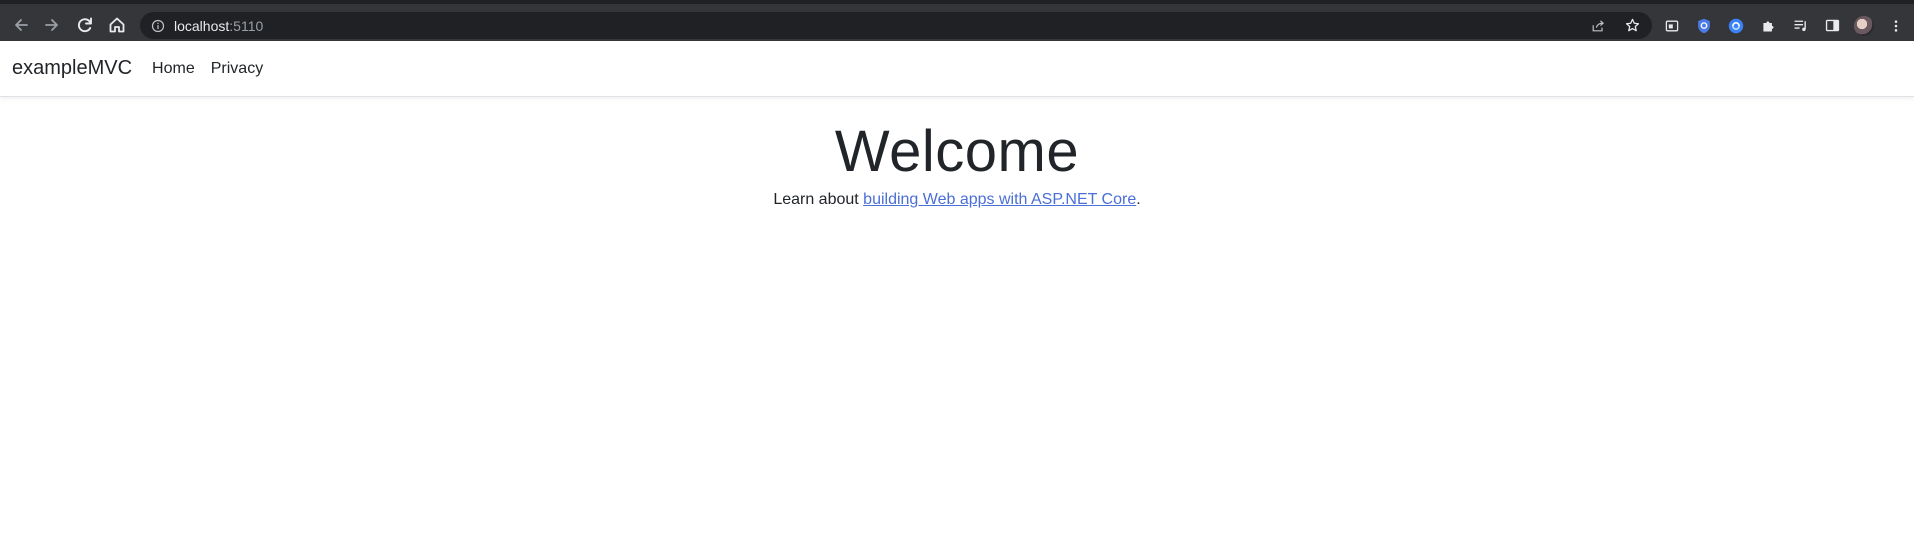 This screenshot has width=1914, height=534. I want to click on tab-search-icon, so click(1672, 26).